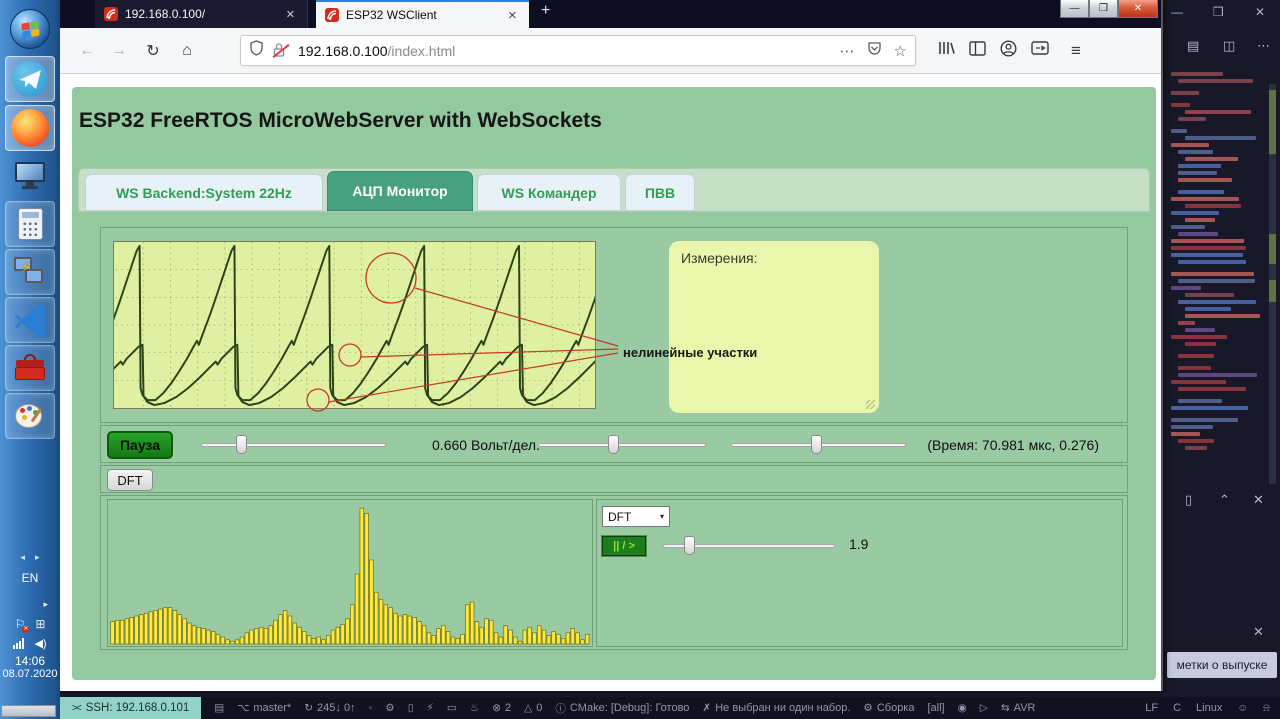 This screenshot has height=719, width=1280. Describe the element at coordinates (874, 50) in the screenshot. I see `pocket-icon` at that location.